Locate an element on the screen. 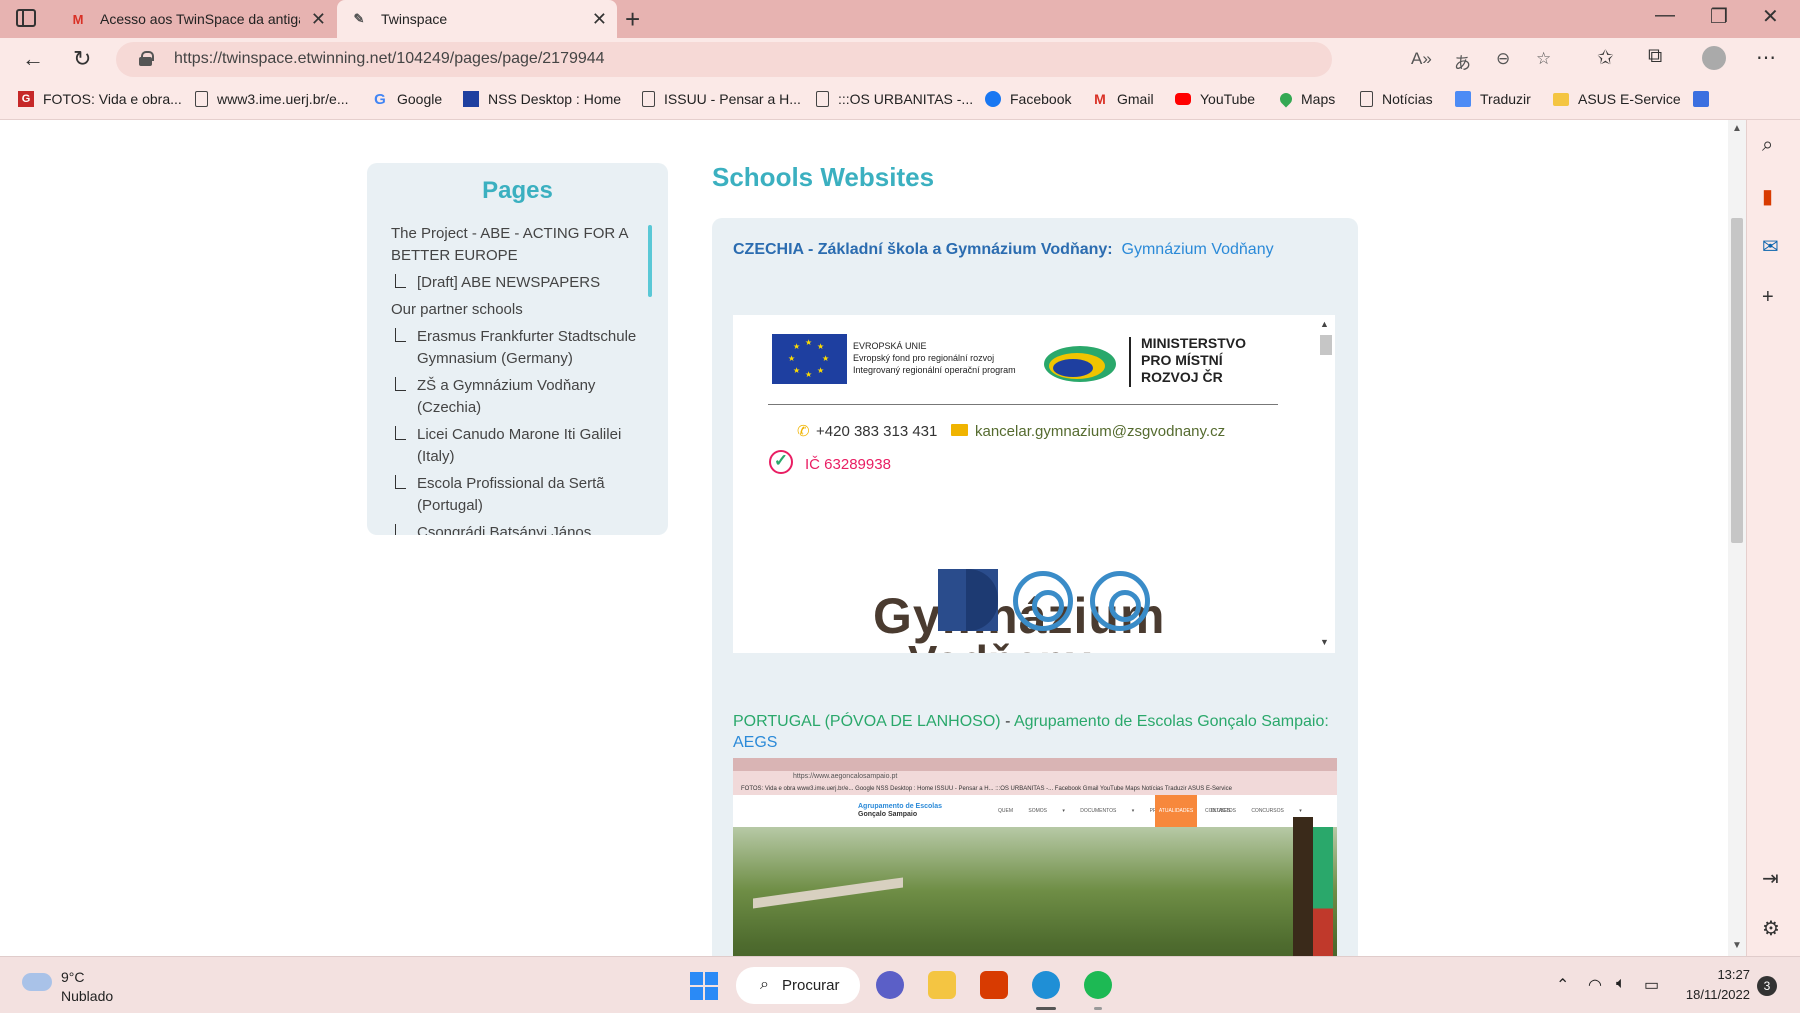  tab-twinspace: ✎ Twinspace ✕ is located at coordinates (477, 19).